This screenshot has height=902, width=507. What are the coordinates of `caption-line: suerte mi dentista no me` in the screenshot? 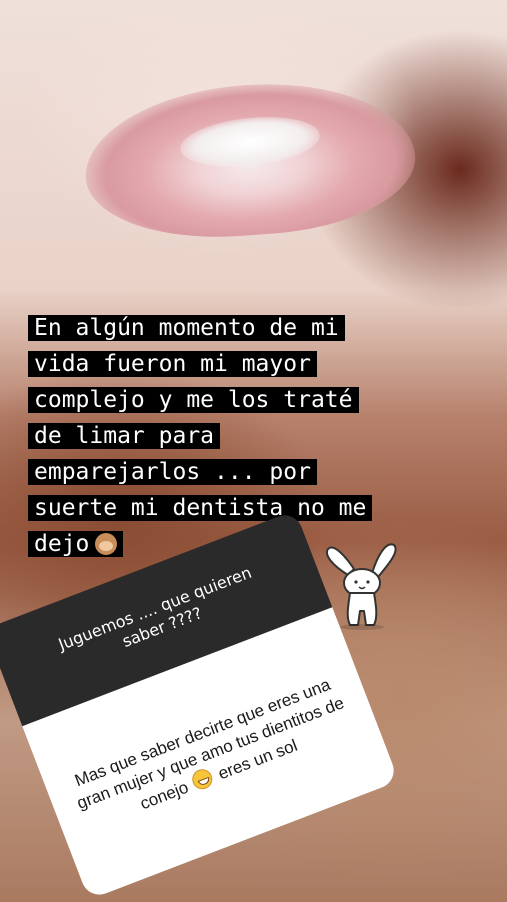 It's located at (200, 508).